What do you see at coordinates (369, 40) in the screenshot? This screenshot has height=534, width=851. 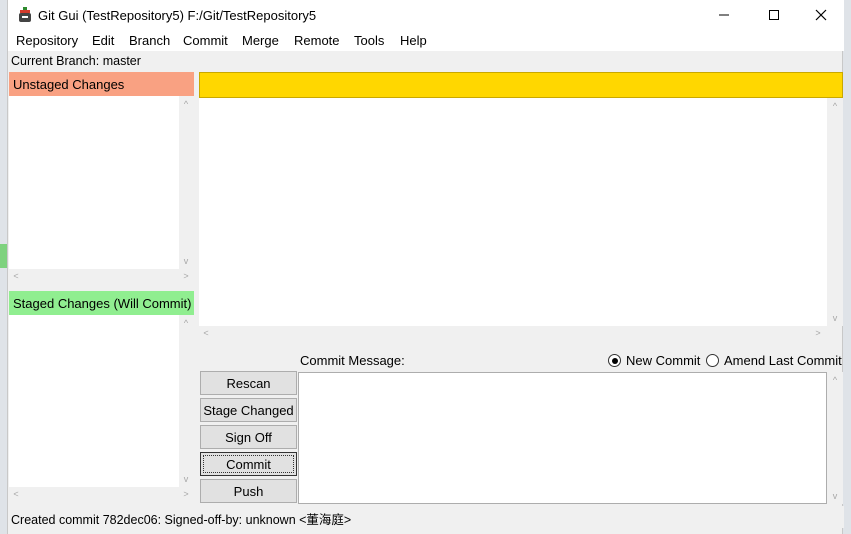 I see `menu-tools: Tools` at bounding box center [369, 40].